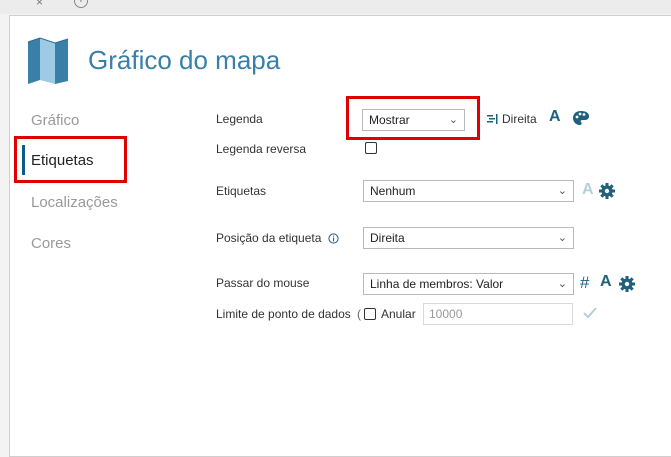  Describe the element at coordinates (359, 314) in the screenshot. I see `override-paren: (` at that location.